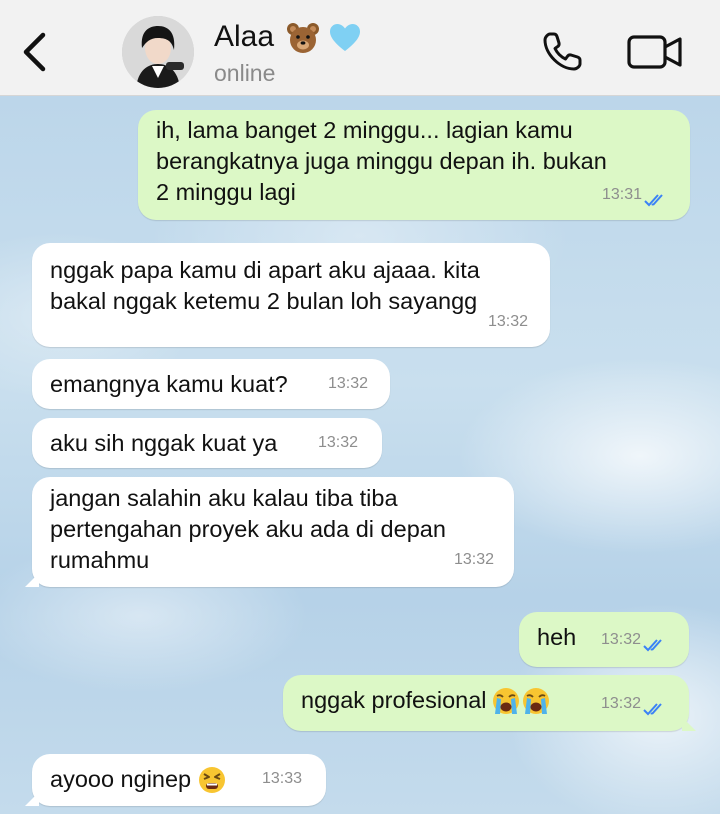  Describe the element at coordinates (344, 38) in the screenshot. I see `blue-heart-emoji-icon` at that location.